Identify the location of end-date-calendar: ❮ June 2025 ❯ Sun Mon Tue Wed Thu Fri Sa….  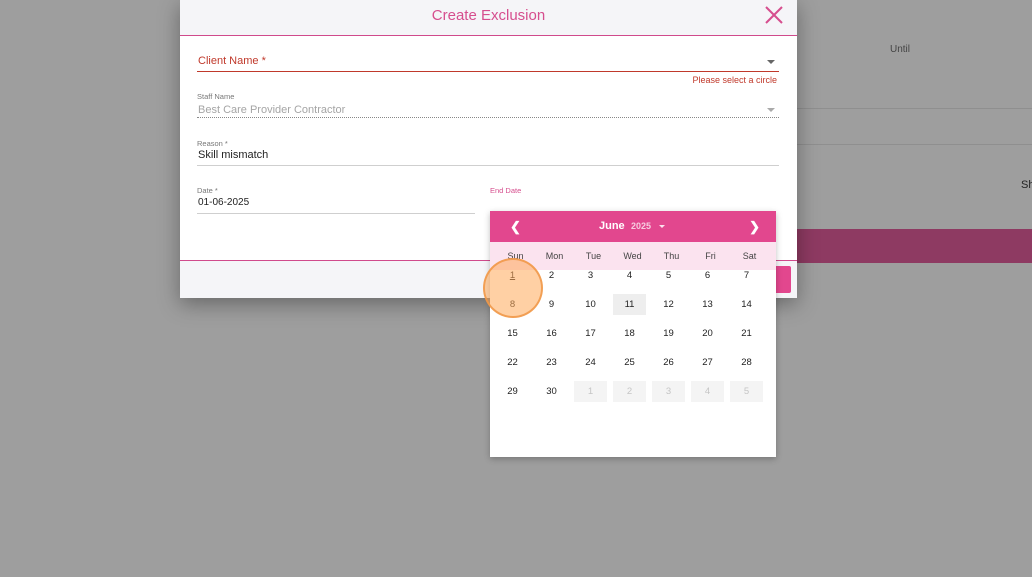
(633, 334).